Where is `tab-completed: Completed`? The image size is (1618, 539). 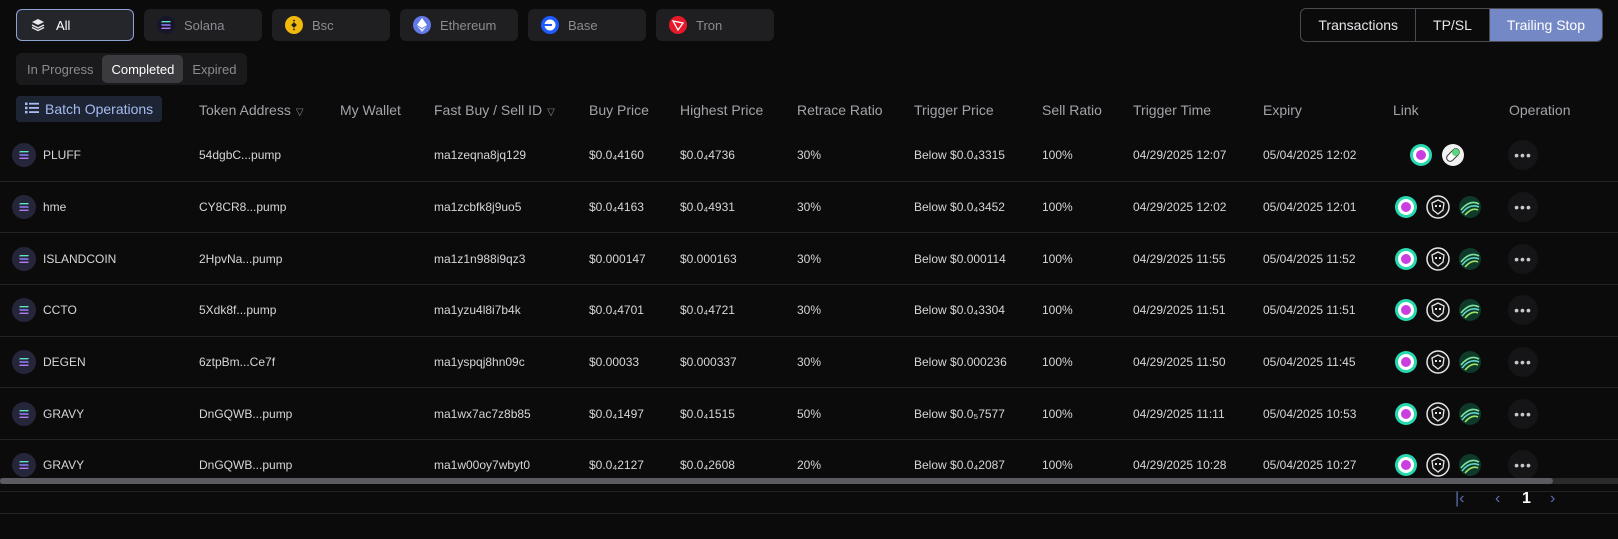
tab-completed: Completed is located at coordinates (143, 69).